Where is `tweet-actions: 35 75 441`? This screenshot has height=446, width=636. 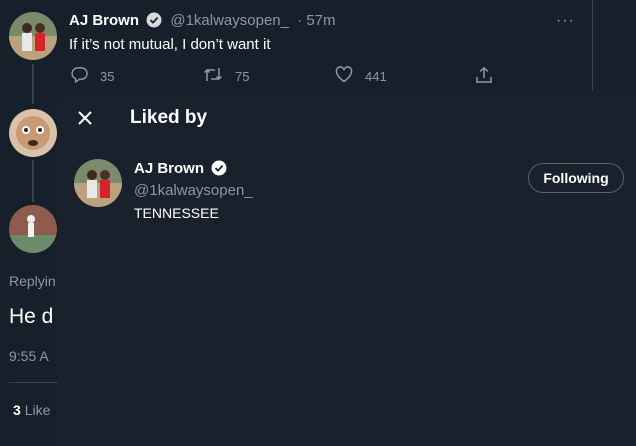 tweet-actions: 35 75 441 is located at coordinates (318, 76).